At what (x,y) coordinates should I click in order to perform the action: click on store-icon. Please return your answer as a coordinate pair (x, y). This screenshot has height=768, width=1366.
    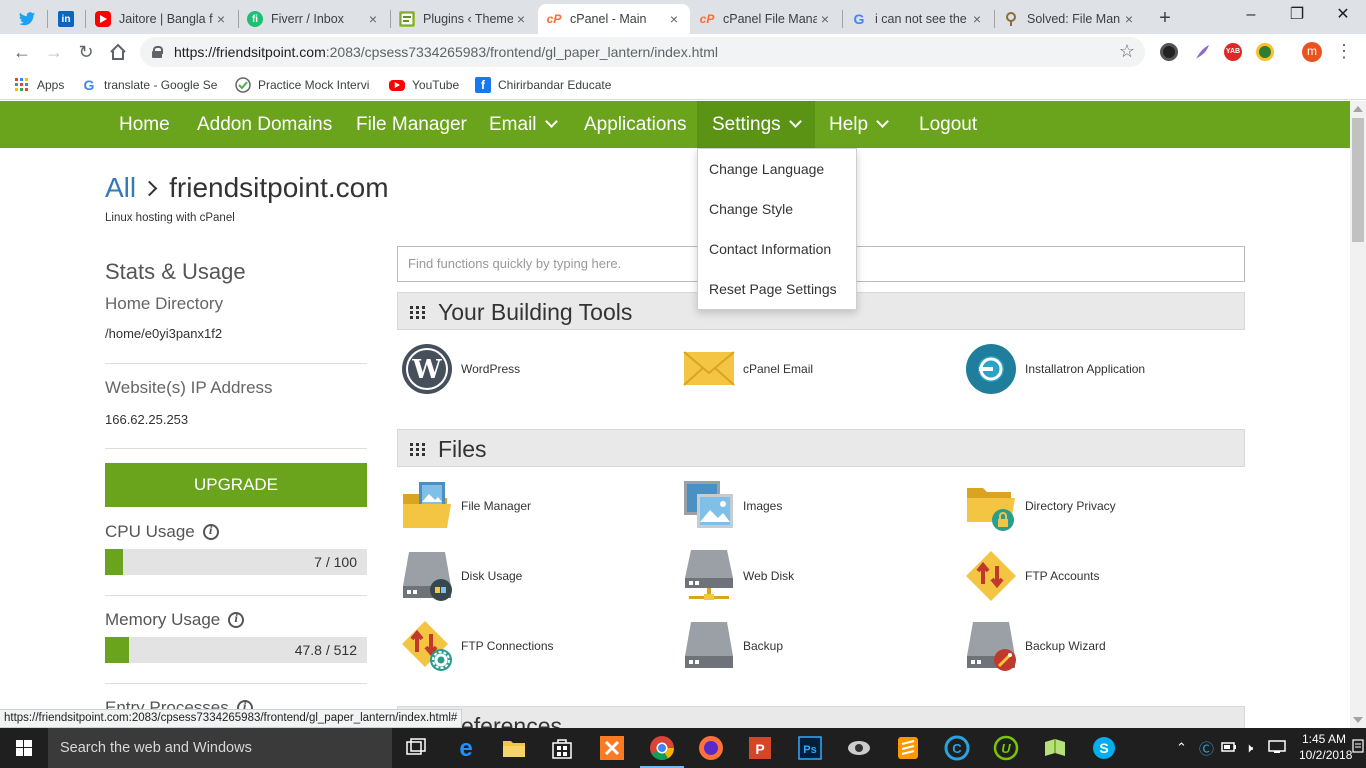
    Looking at the image, I should click on (562, 748).